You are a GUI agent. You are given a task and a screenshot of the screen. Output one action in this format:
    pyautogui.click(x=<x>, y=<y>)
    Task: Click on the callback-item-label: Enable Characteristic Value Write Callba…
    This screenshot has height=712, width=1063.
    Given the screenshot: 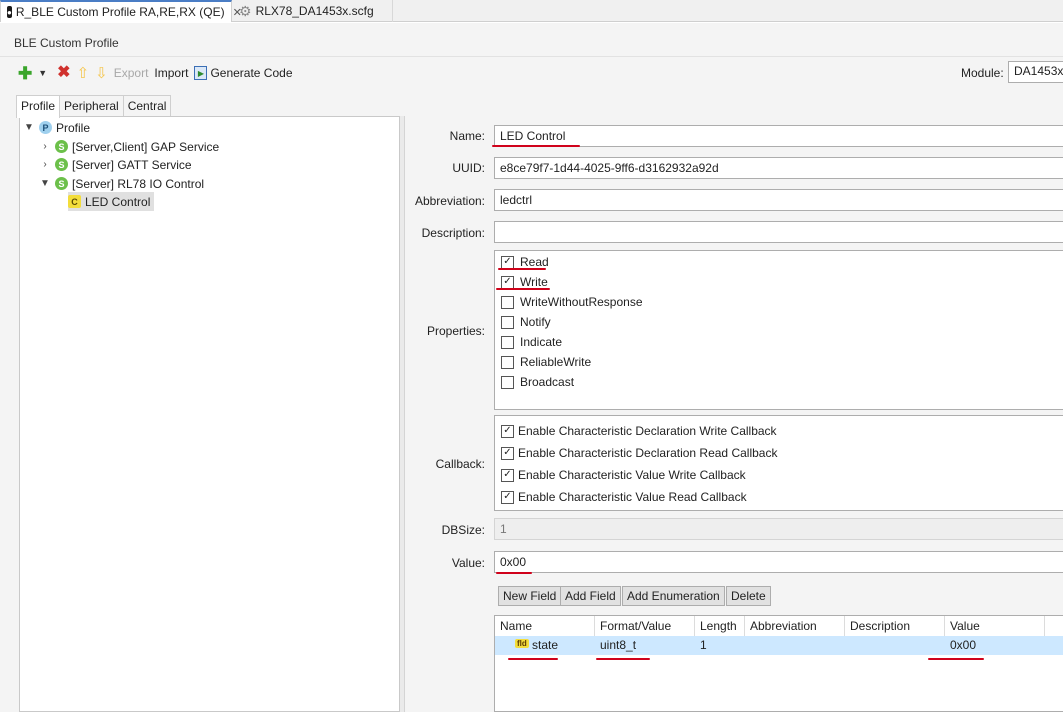 What is the action you would take?
    pyautogui.click(x=632, y=475)
    